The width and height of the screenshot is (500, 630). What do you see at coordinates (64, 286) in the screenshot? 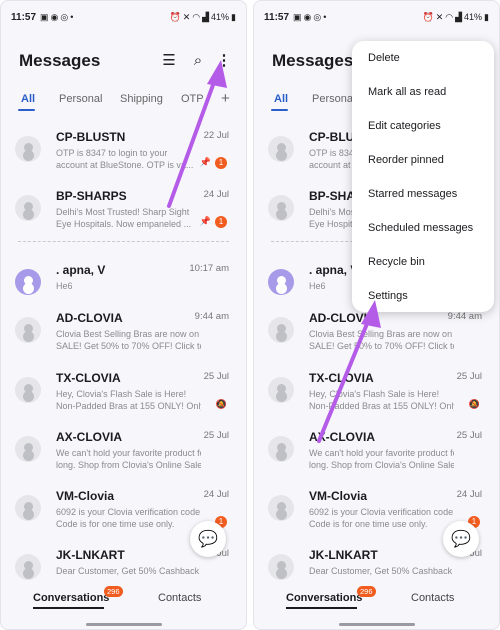
I see `conversation-preview: He6` at bounding box center [64, 286].